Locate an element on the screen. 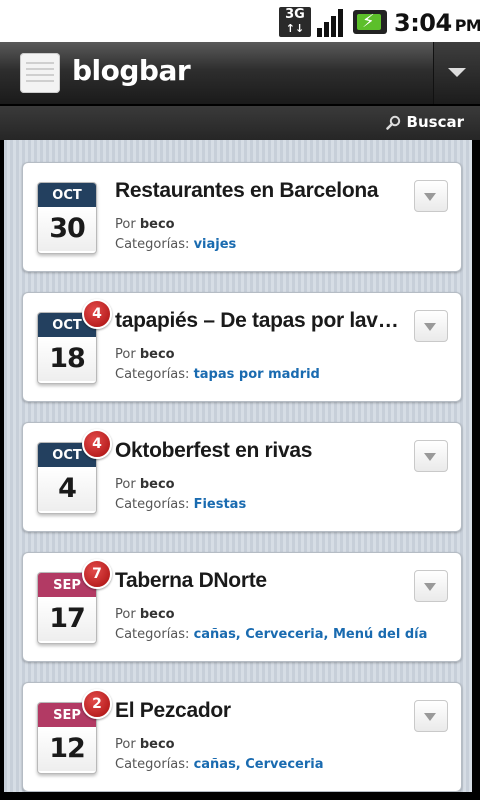  post-categories: Categorías: cañas, Cerveceria is located at coordinates (219, 764).